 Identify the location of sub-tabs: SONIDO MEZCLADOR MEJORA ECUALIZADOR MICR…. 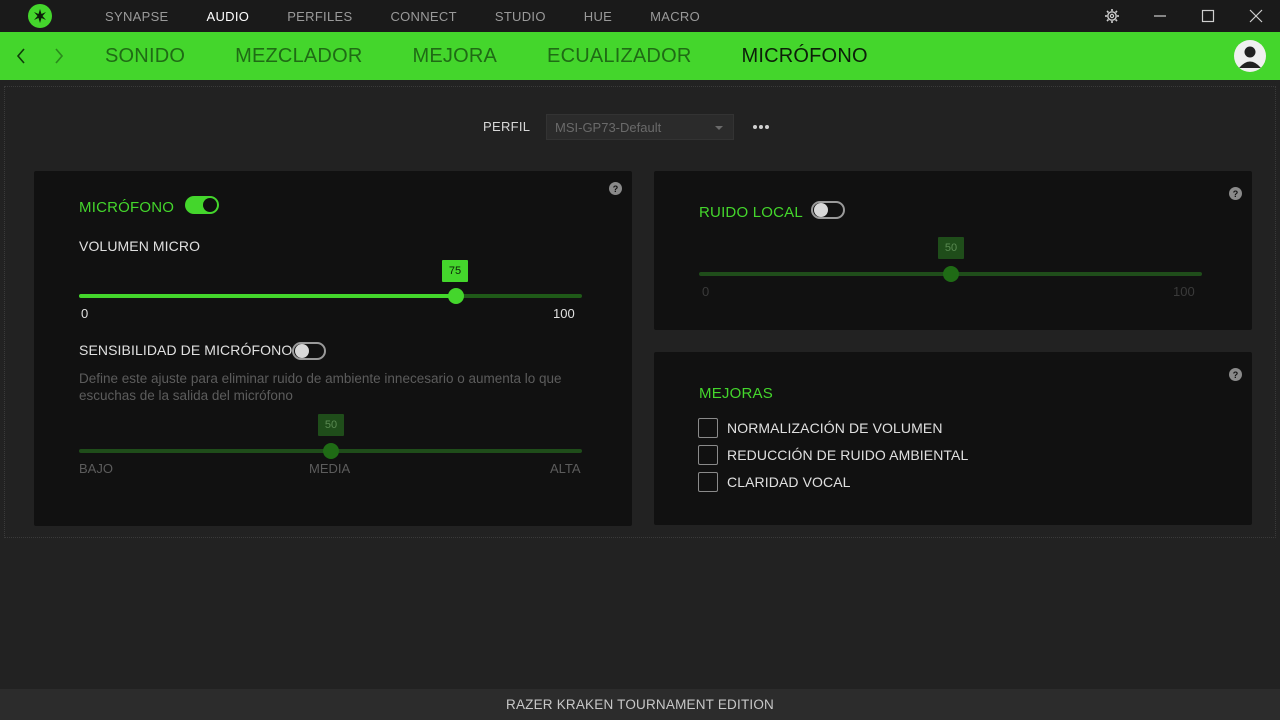
(486, 56).